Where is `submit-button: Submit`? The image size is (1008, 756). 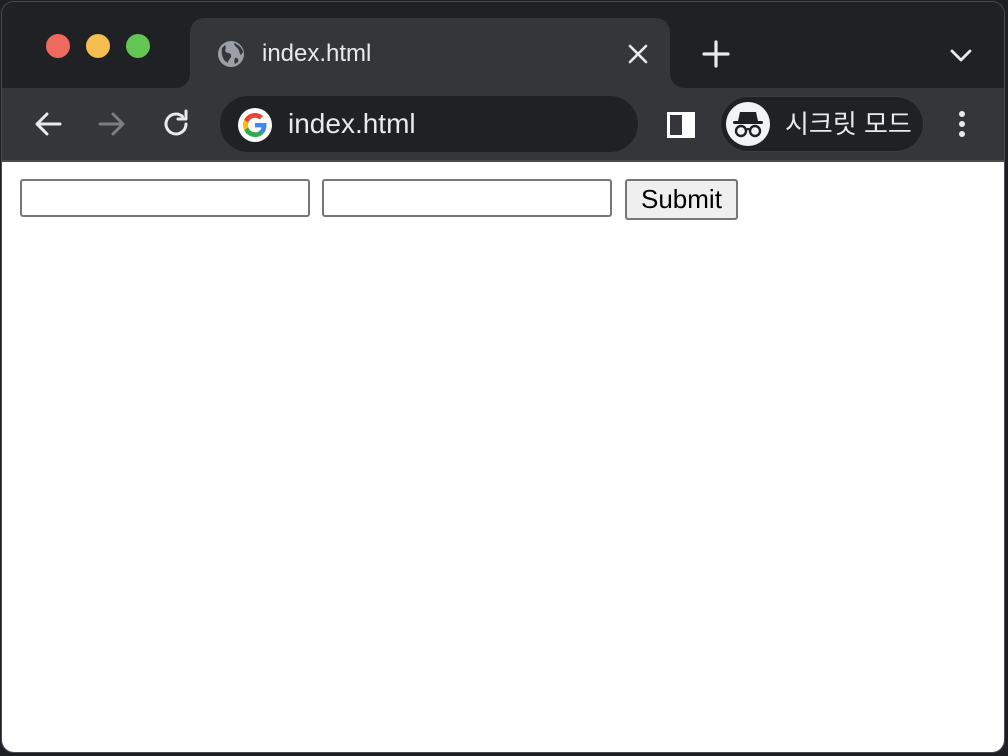 submit-button: Submit is located at coordinates (681, 199).